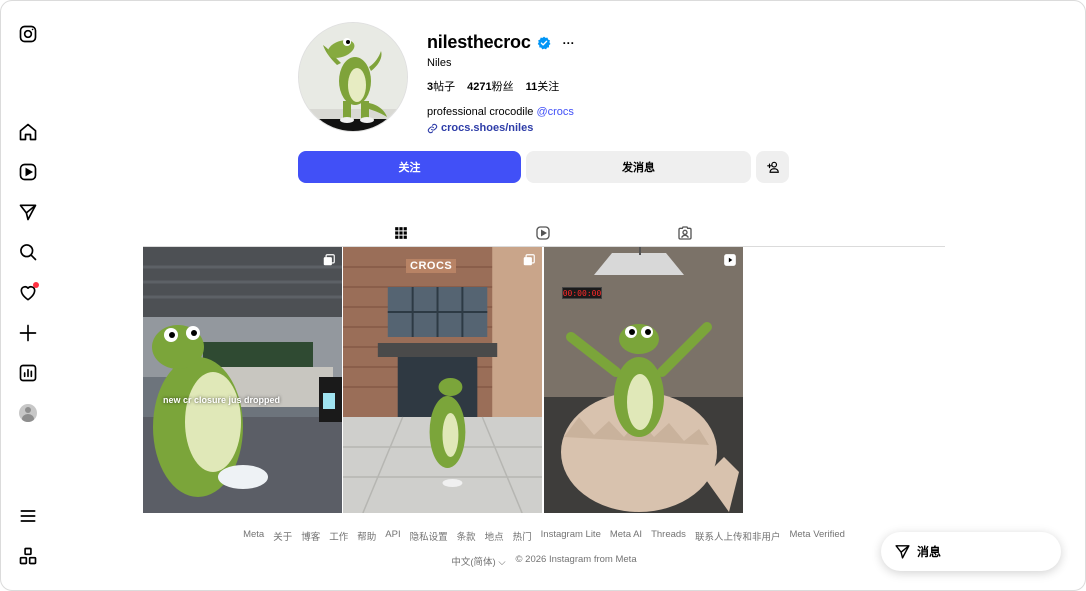 This screenshot has width=1086, height=591. What do you see at coordinates (816, 536) in the screenshot?
I see `footer-link: Meta Verified` at bounding box center [816, 536].